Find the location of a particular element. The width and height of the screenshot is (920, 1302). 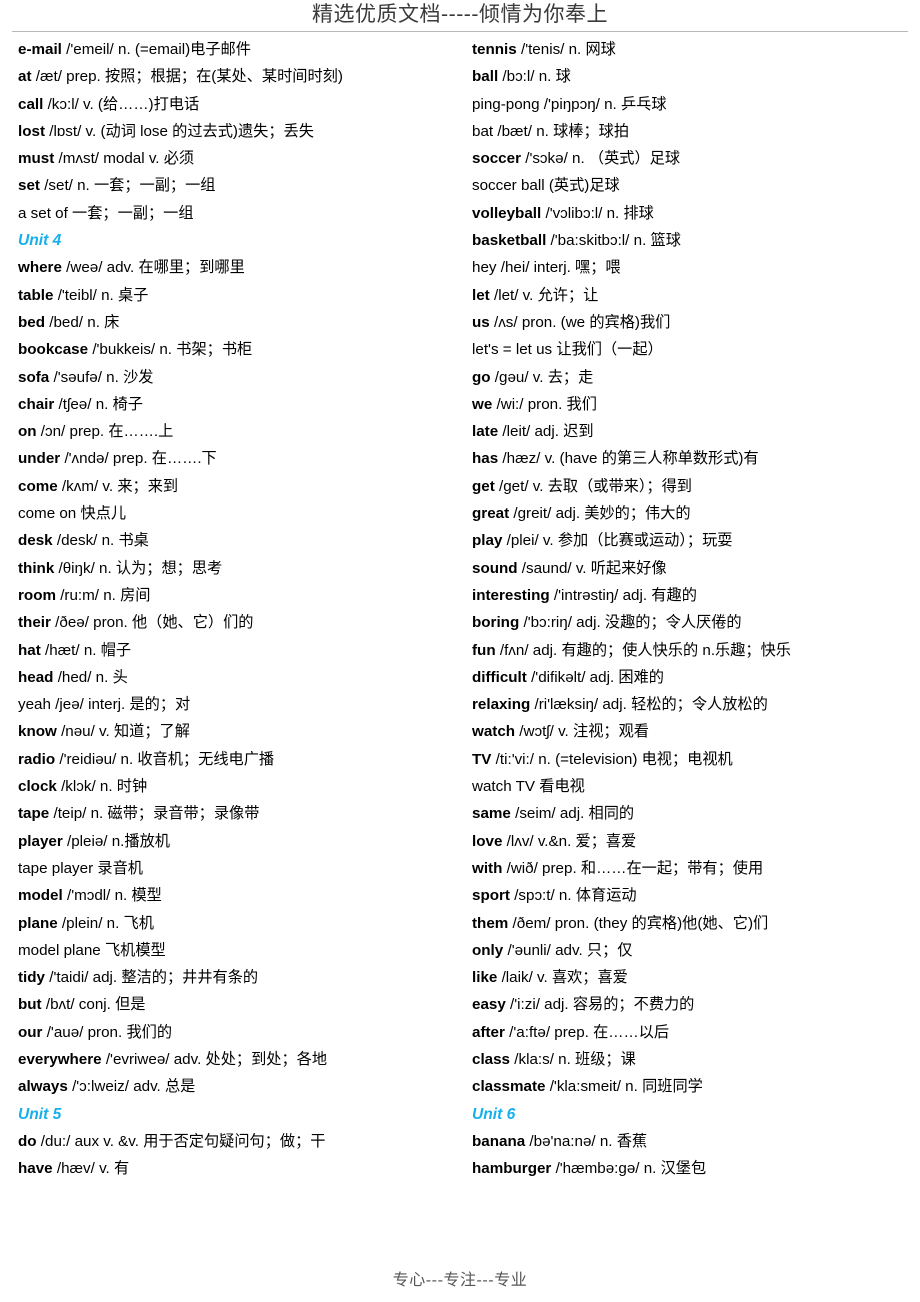

page-footer-watermark: 专心---专注---专业 is located at coordinates (460, 1279).